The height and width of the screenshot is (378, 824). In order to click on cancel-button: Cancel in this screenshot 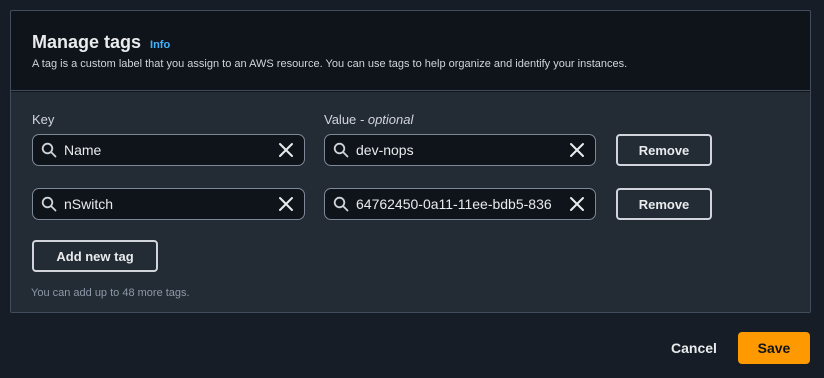, I will do `click(694, 348)`.